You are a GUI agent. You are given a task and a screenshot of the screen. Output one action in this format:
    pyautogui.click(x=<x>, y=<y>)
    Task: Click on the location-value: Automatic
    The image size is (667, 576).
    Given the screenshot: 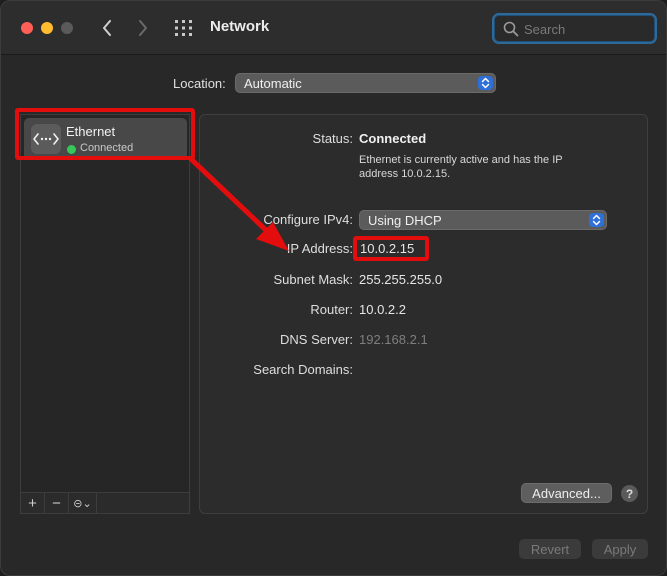 What is the action you would take?
    pyautogui.click(x=273, y=83)
    